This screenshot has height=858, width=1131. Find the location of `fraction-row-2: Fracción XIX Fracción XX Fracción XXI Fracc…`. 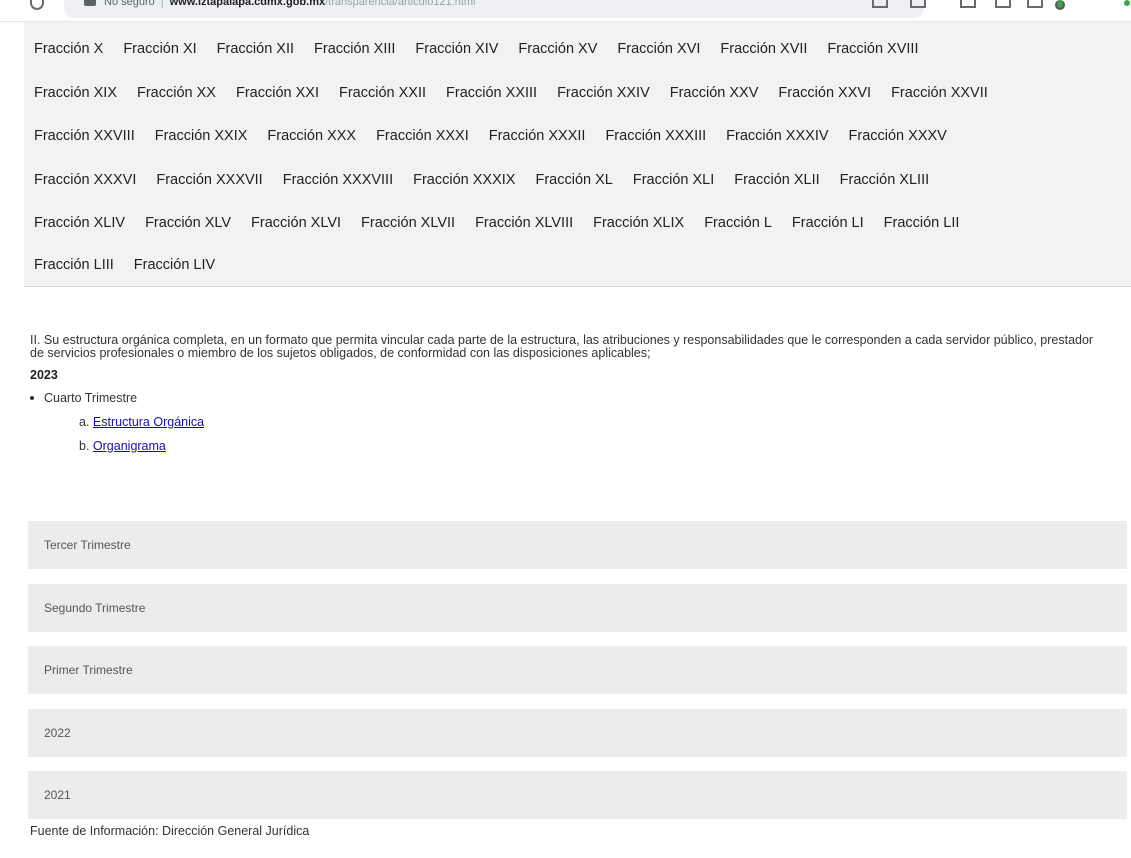

fraction-row-2: Fracción XIX Fracción XX Fracción XXI Fracc… is located at coordinates (521, 93).